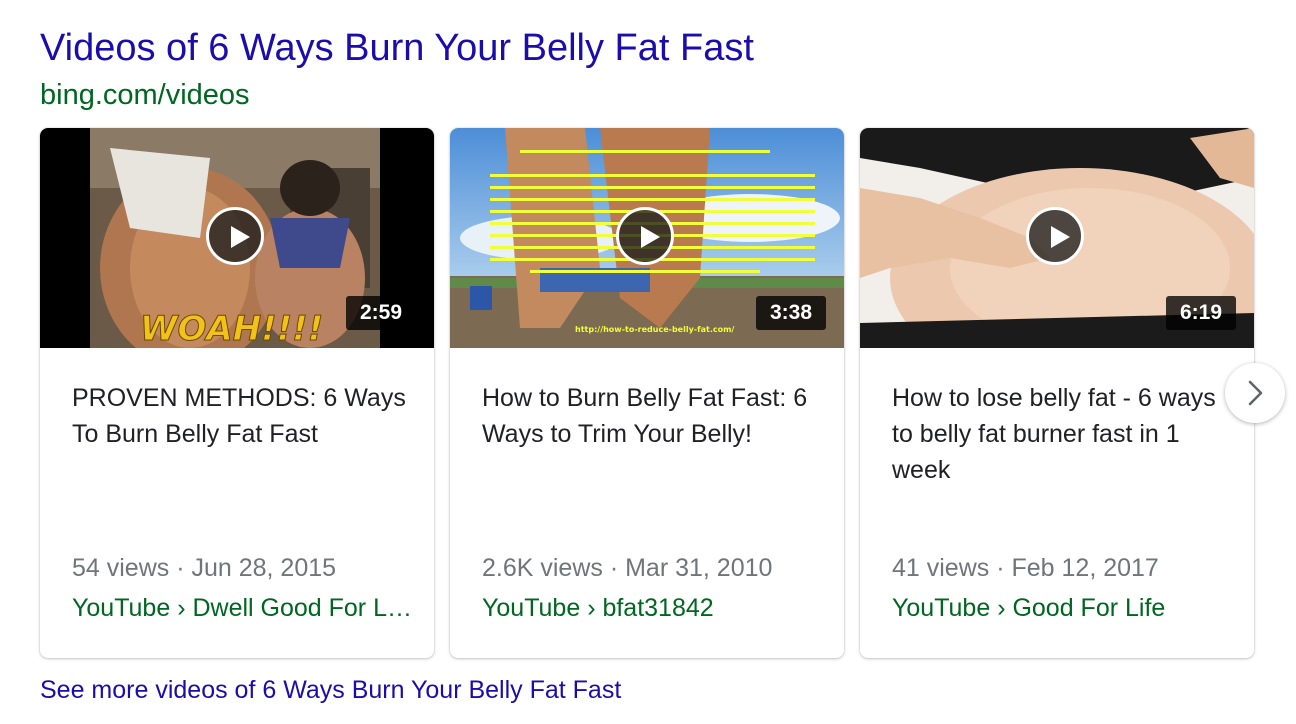 Image resolution: width=1296 pixels, height=724 pixels. Describe the element at coordinates (627, 568) in the screenshot. I see `video-meta: 2.6K views · Mar 31, 2010` at that location.